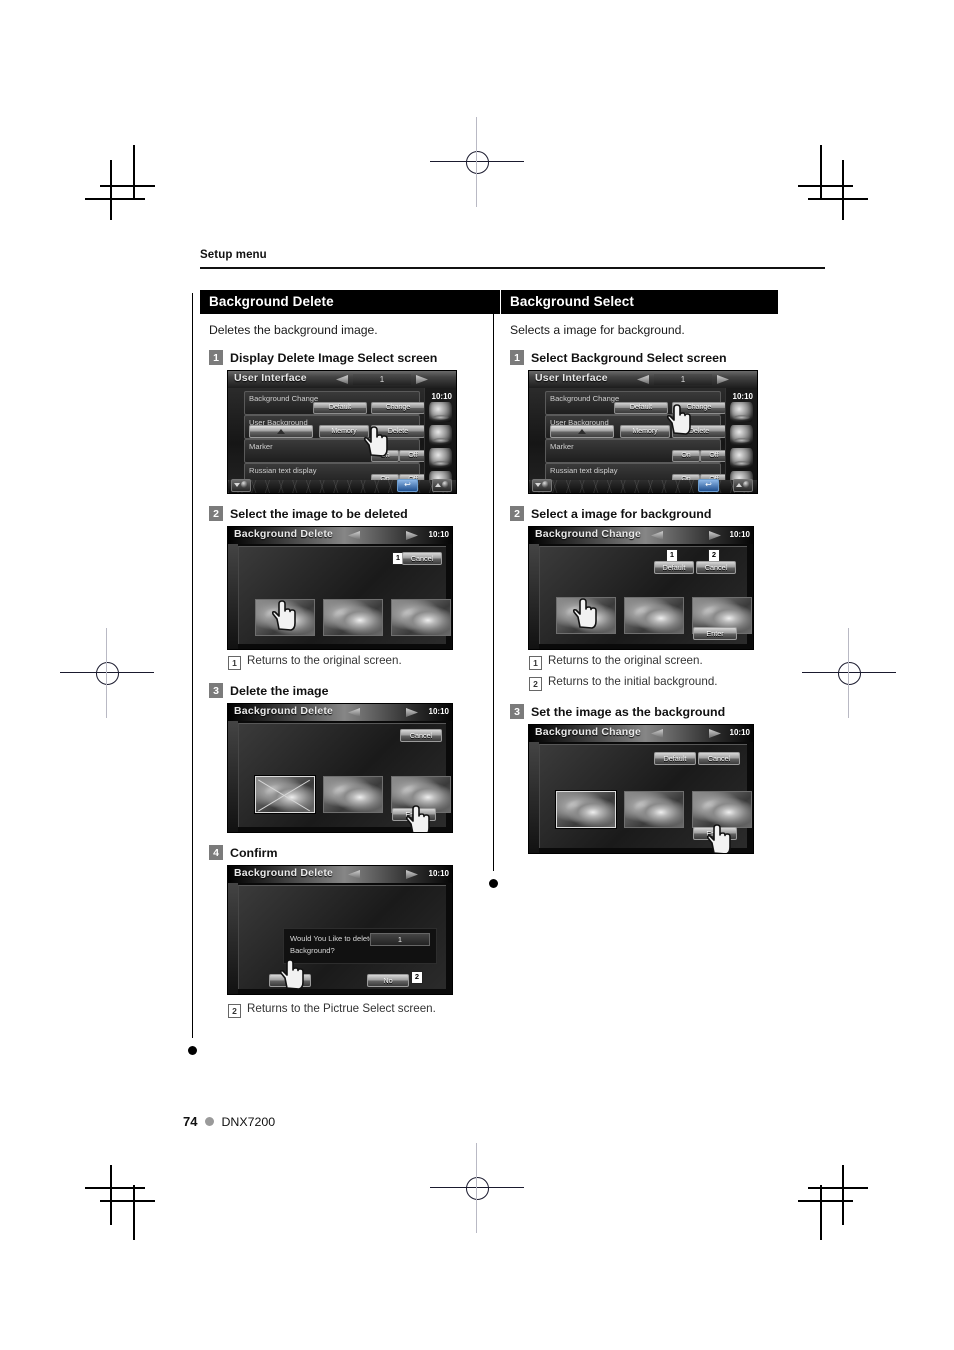 This screenshot has height=1350, width=954. Describe the element at coordinates (400, 939) in the screenshot. I see `confirm-value: 1` at that location.